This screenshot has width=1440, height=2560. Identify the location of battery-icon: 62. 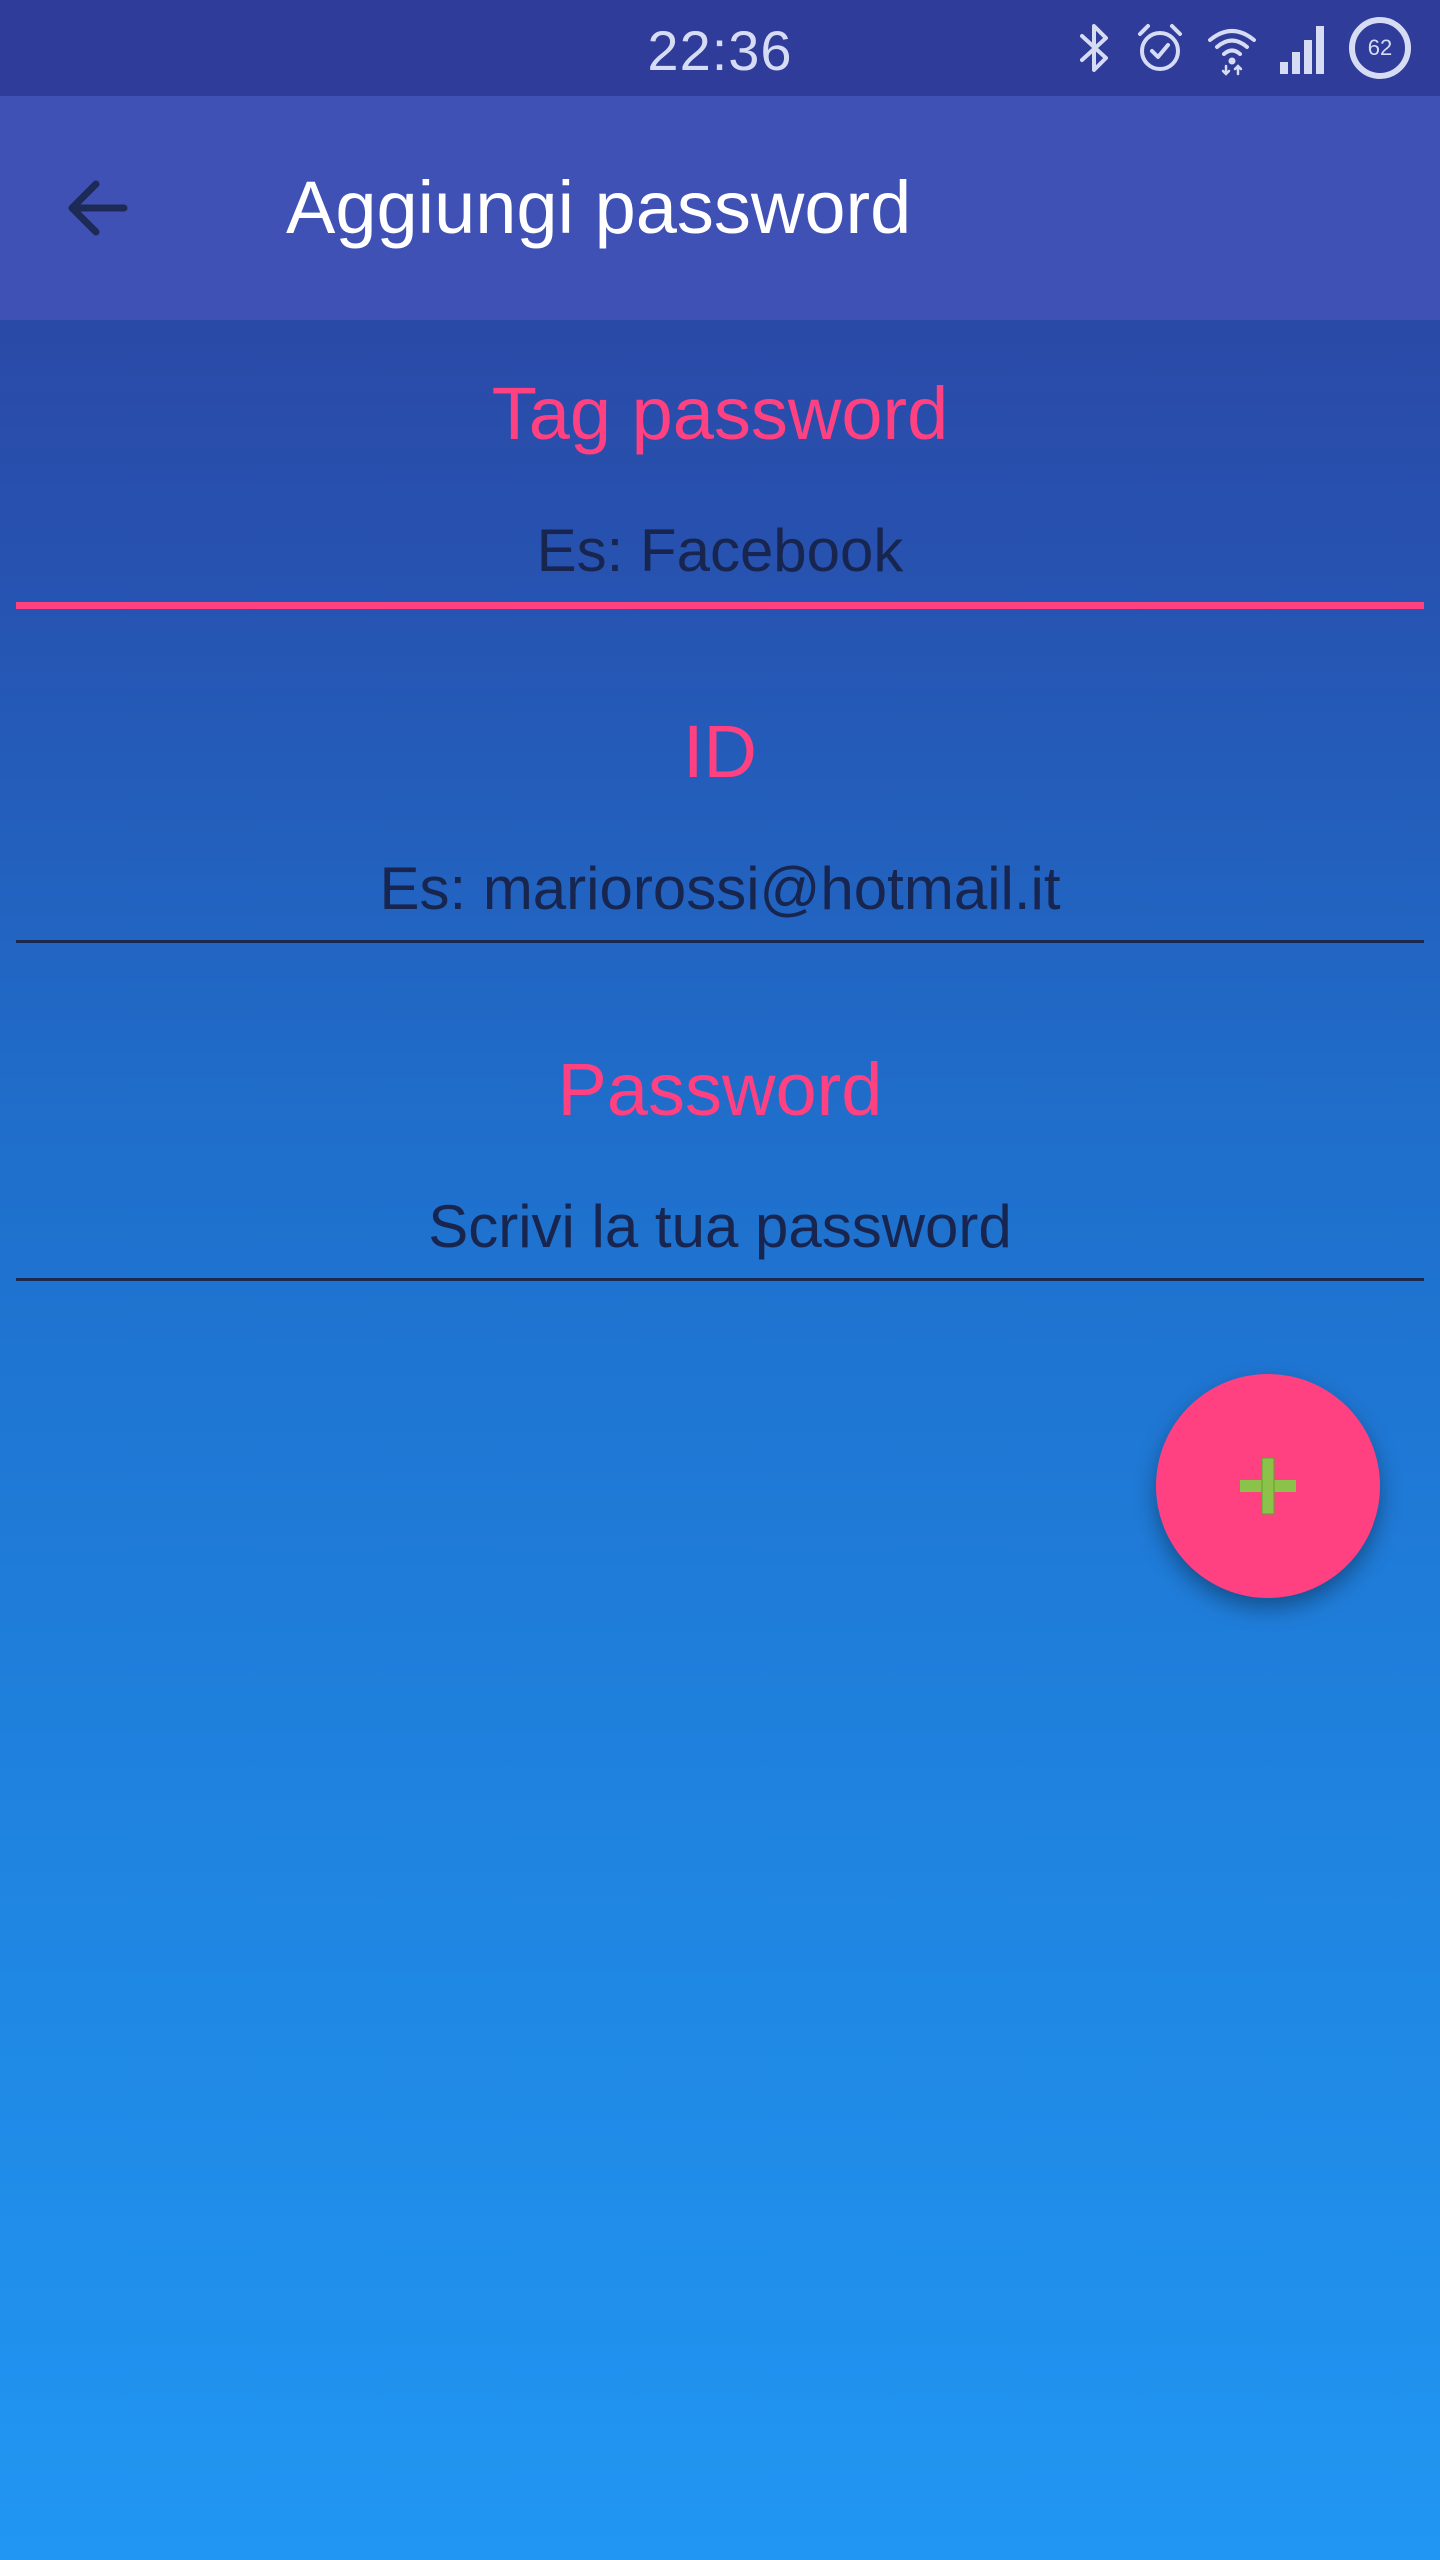
(1380, 48).